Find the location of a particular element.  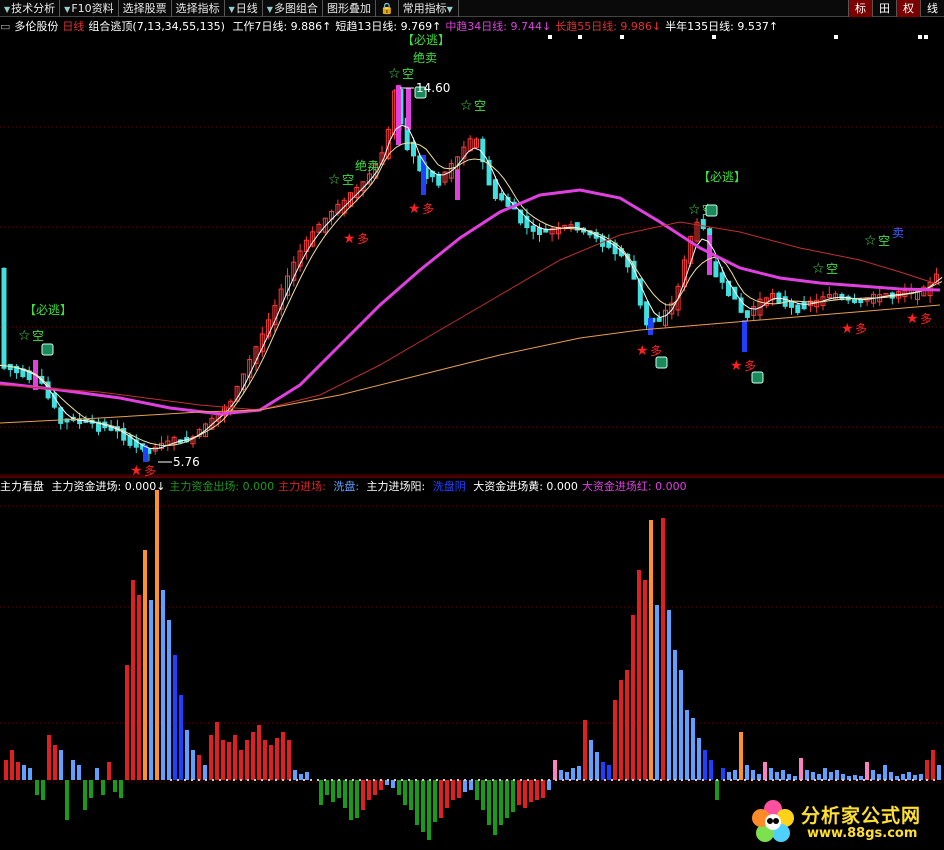

price-high-label: 14.60 is located at coordinates (433, 88).